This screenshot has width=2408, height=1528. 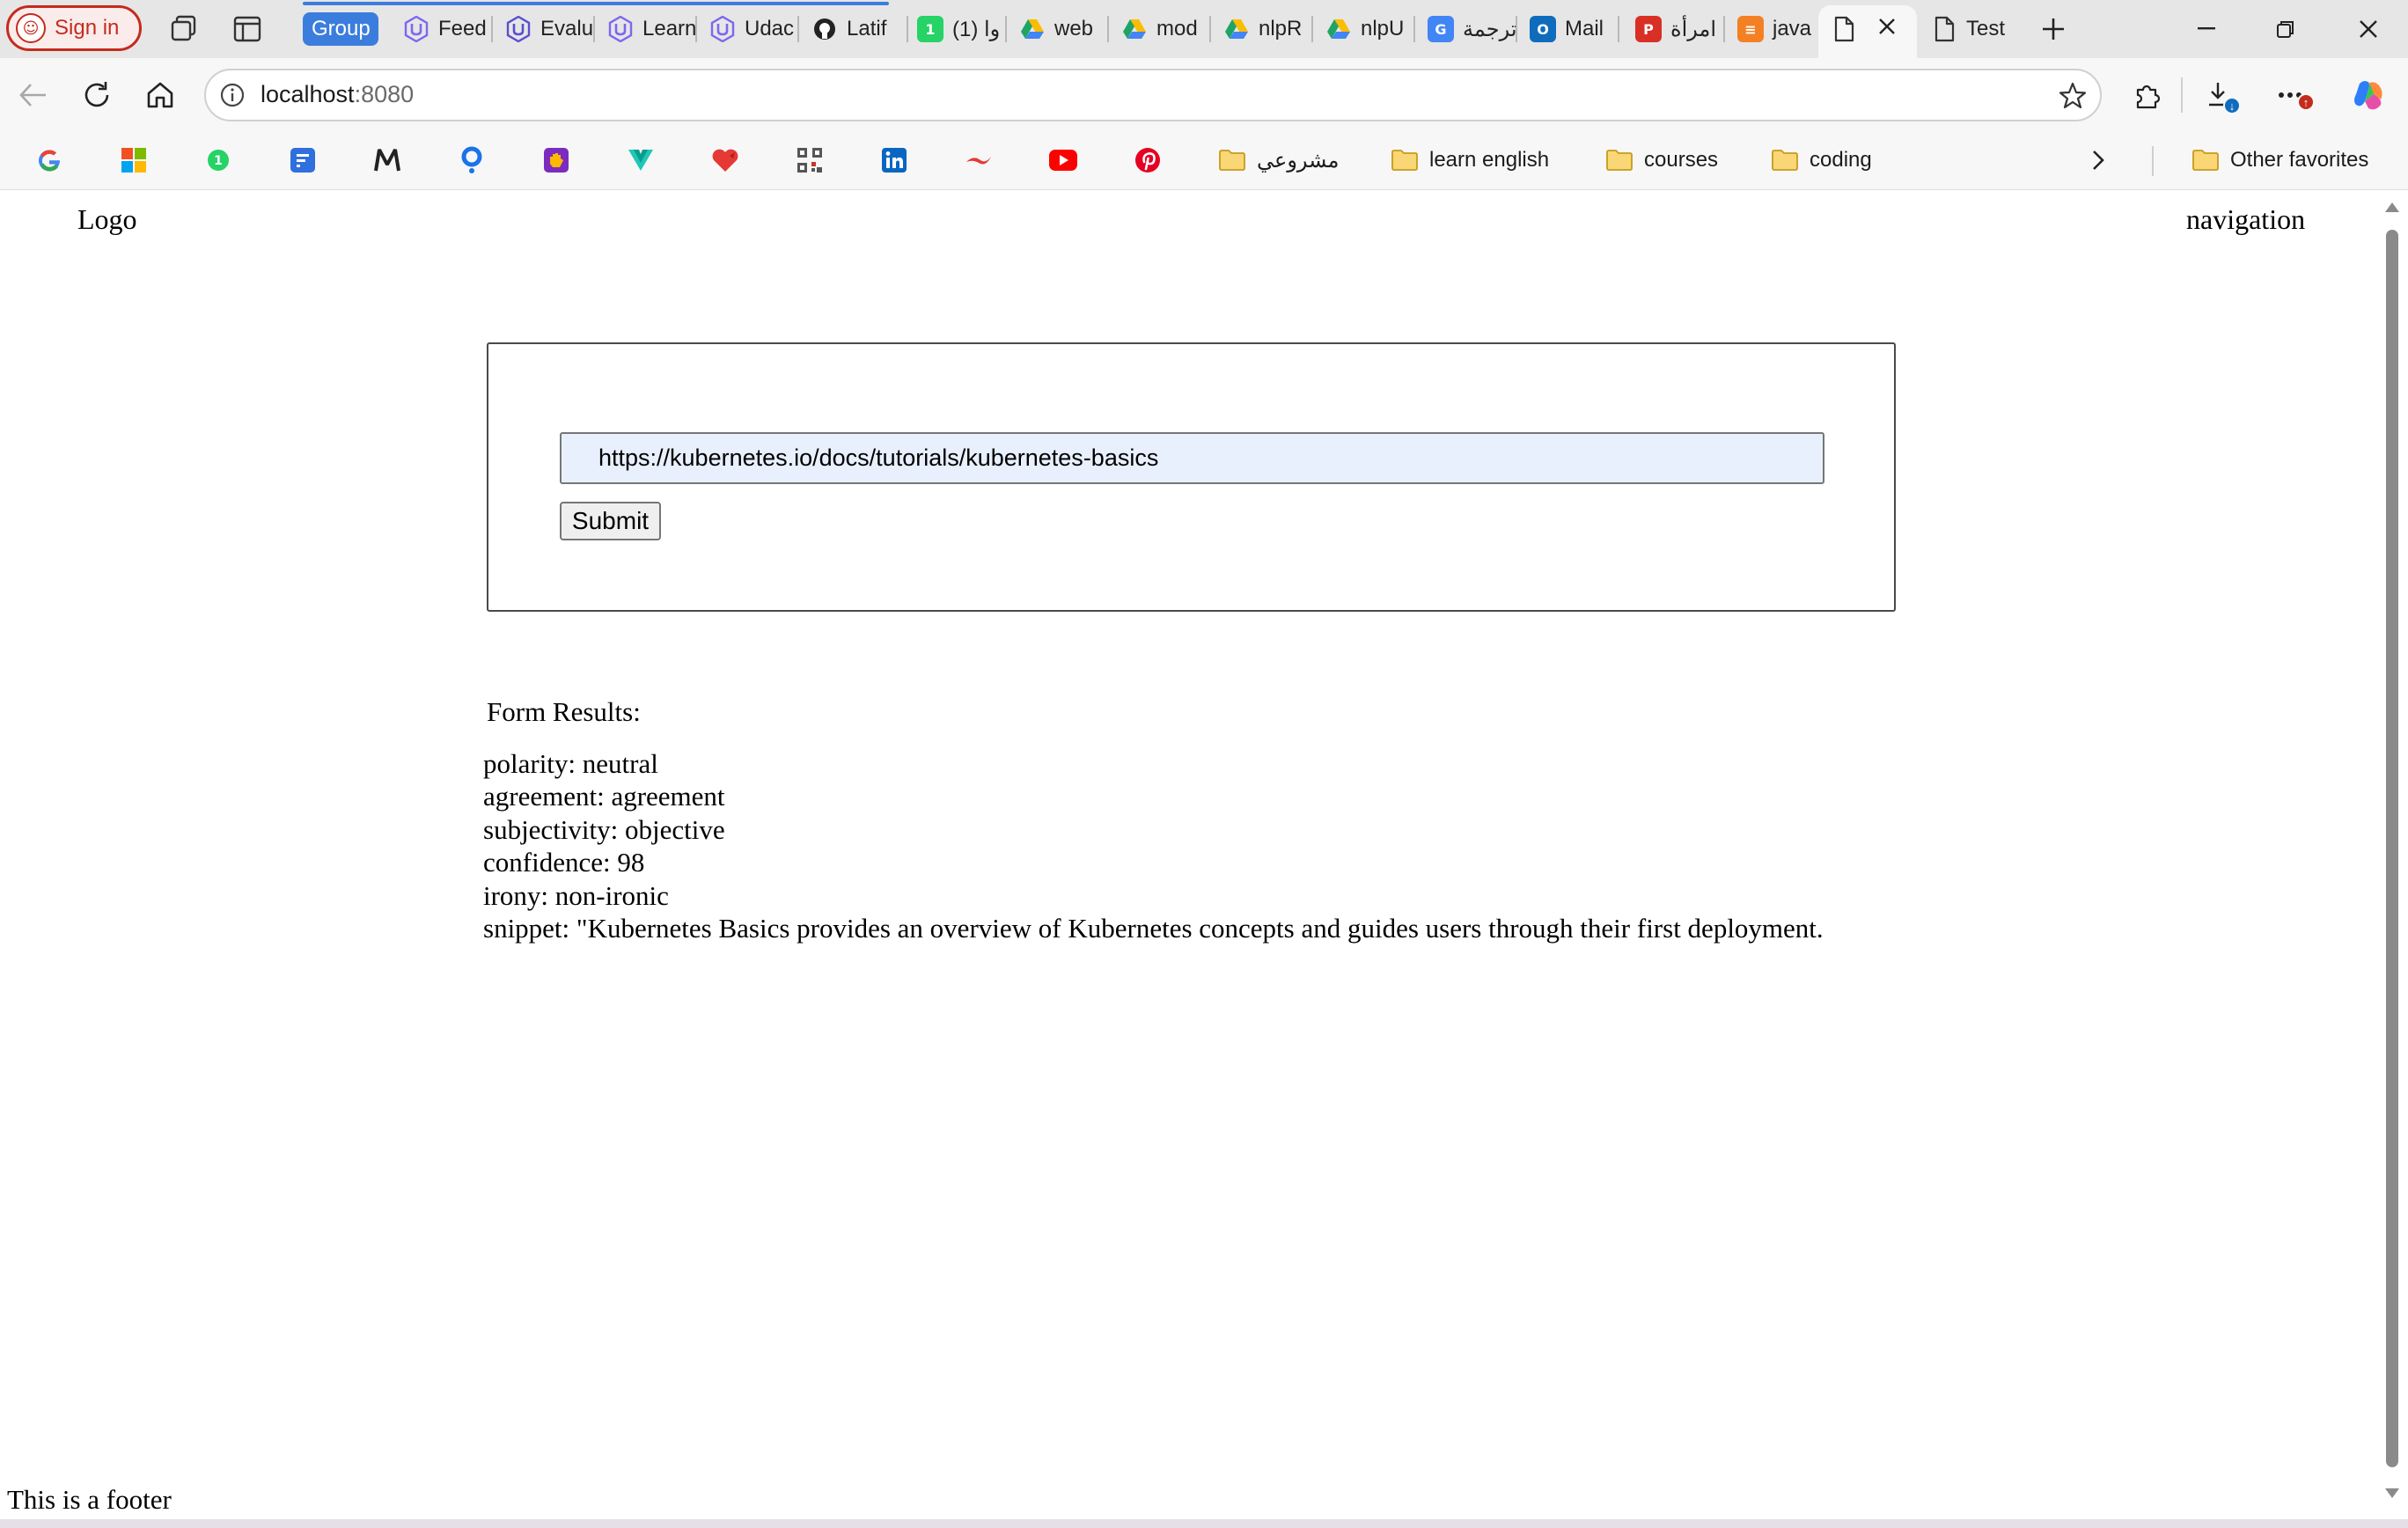 What do you see at coordinates (610, 521) in the screenshot?
I see `submit-button: Submit` at bounding box center [610, 521].